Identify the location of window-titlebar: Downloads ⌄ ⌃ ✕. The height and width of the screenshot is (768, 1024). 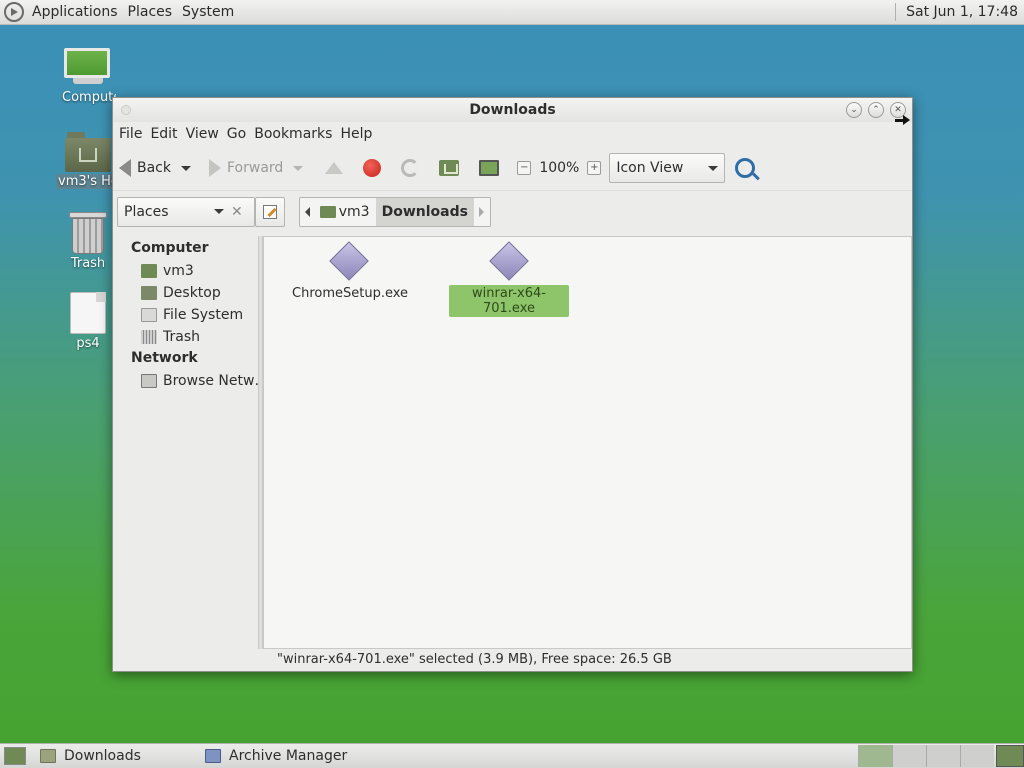
(512, 110).